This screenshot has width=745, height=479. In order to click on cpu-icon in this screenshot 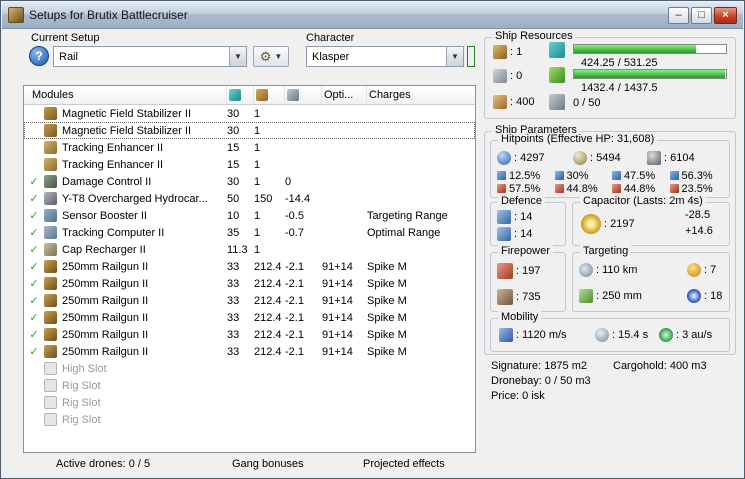, I will do `click(235, 95)`.